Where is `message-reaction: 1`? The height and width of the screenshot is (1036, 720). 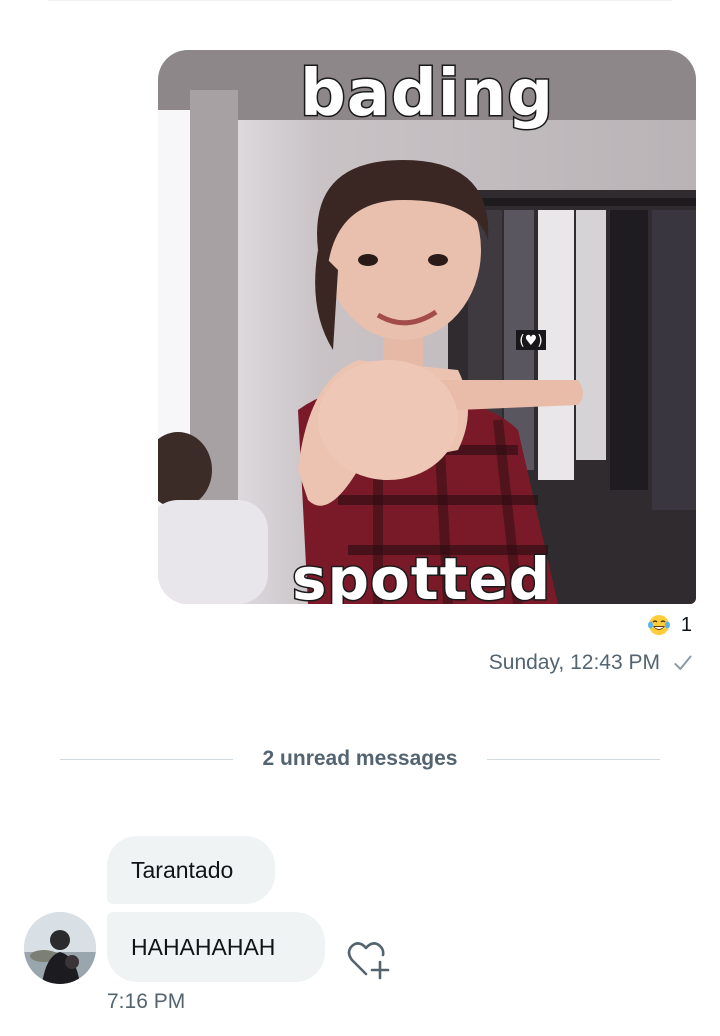 message-reaction: 1 is located at coordinates (669, 625).